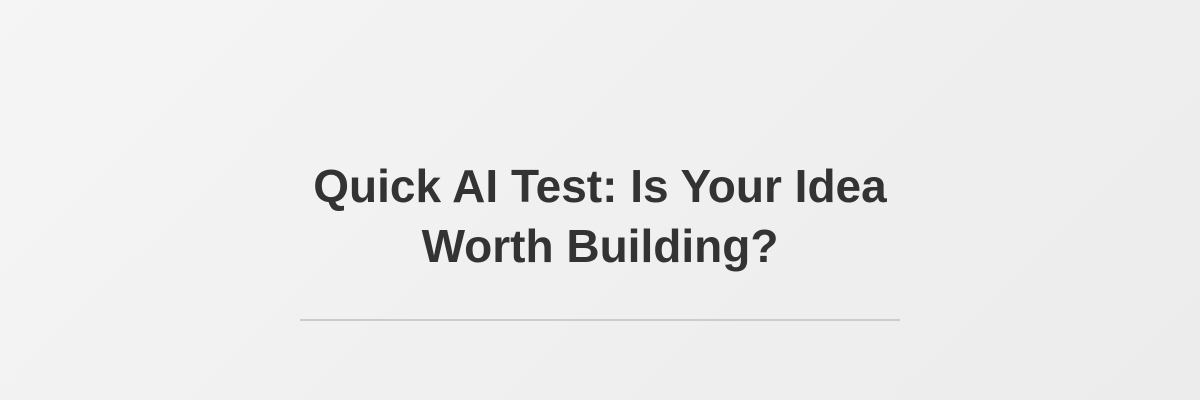 The width and height of the screenshot is (1200, 400). What do you see at coordinates (600, 246) in the screenshot?
I see `page-title-line-2: Worth Building?` at bounding box center [600, 246].